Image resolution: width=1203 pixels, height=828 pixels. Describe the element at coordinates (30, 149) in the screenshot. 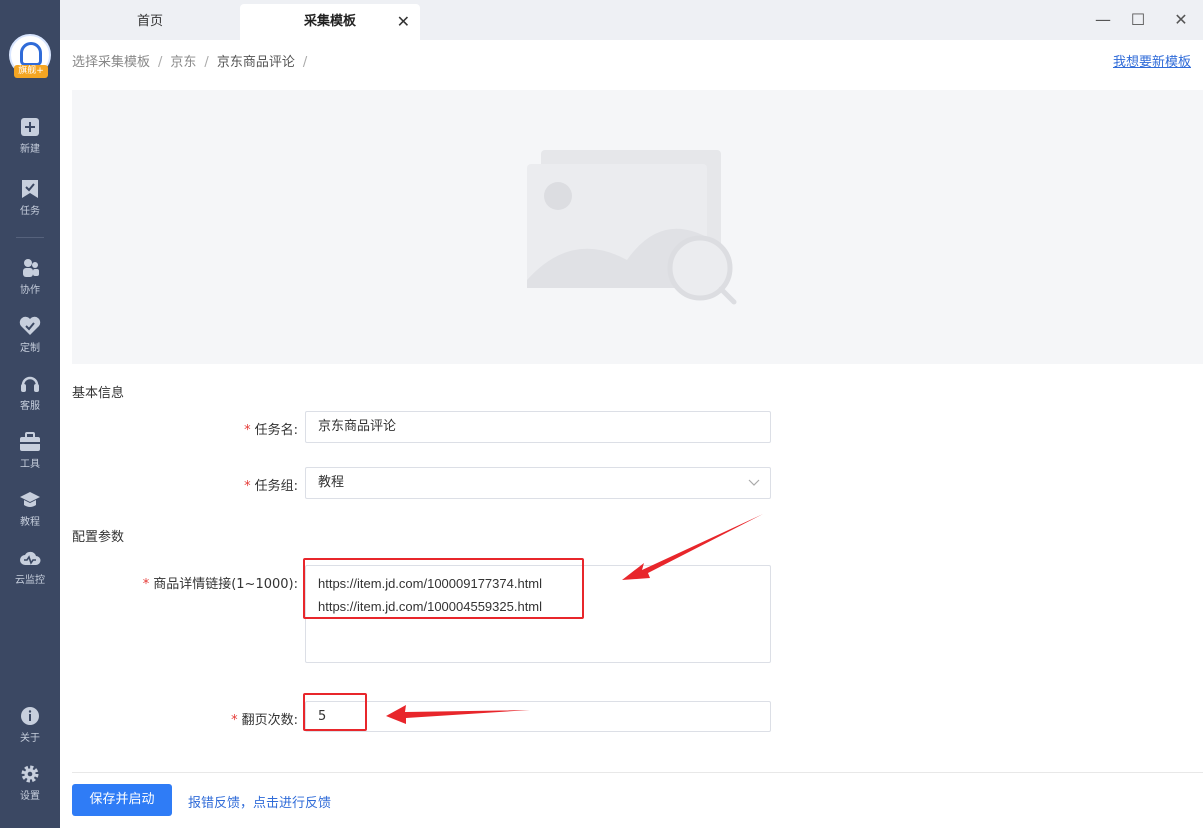

I see `sidebar-item-label: 新建` at that location.